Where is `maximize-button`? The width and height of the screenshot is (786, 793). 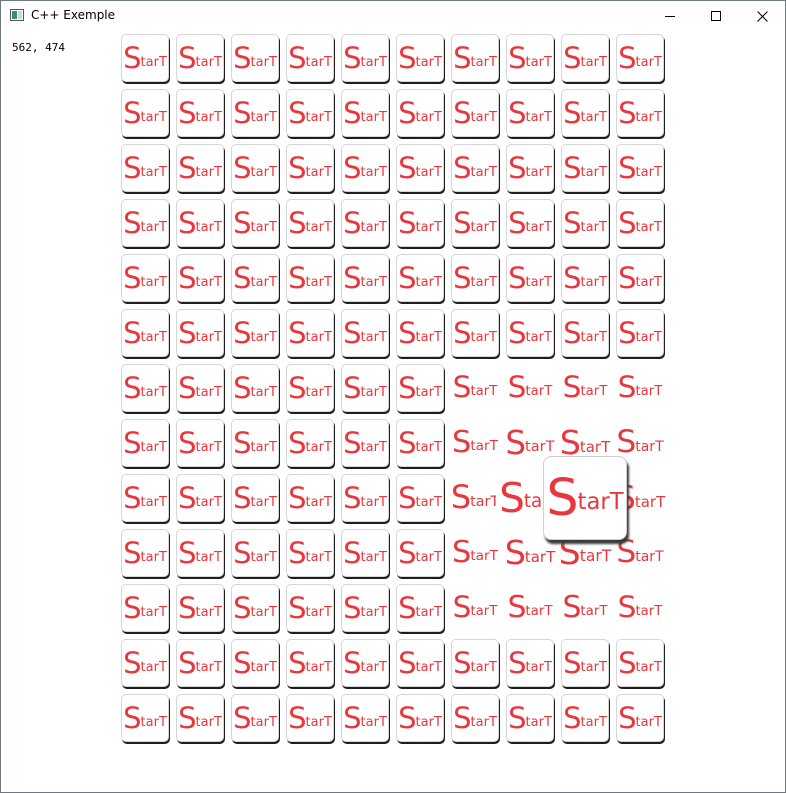
maximize-button is located at coordinates (716, 16).